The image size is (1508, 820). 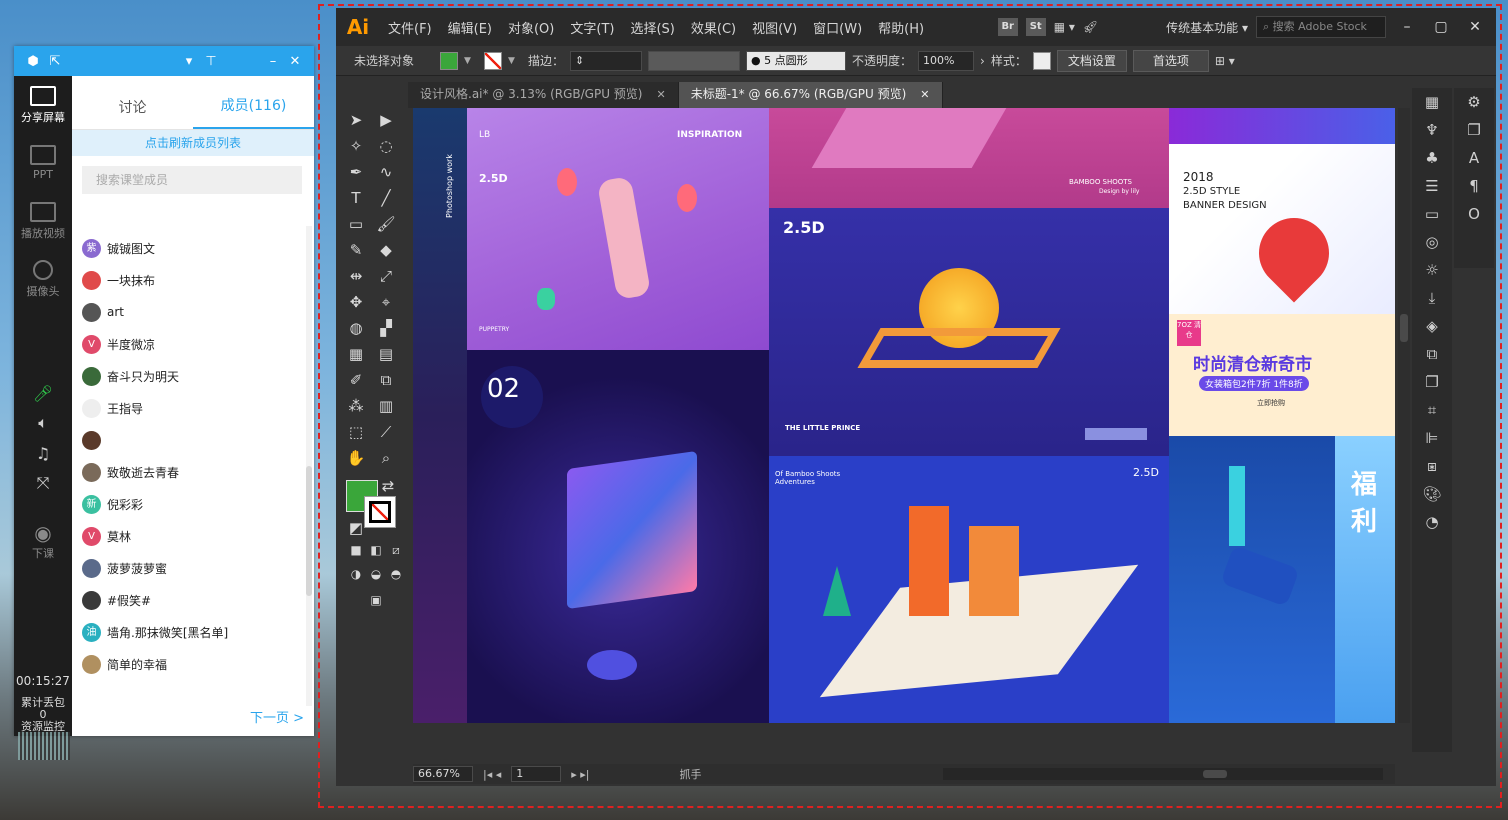 I want to click on draw-inside-icon: ◓, so click(x=396, y=574).